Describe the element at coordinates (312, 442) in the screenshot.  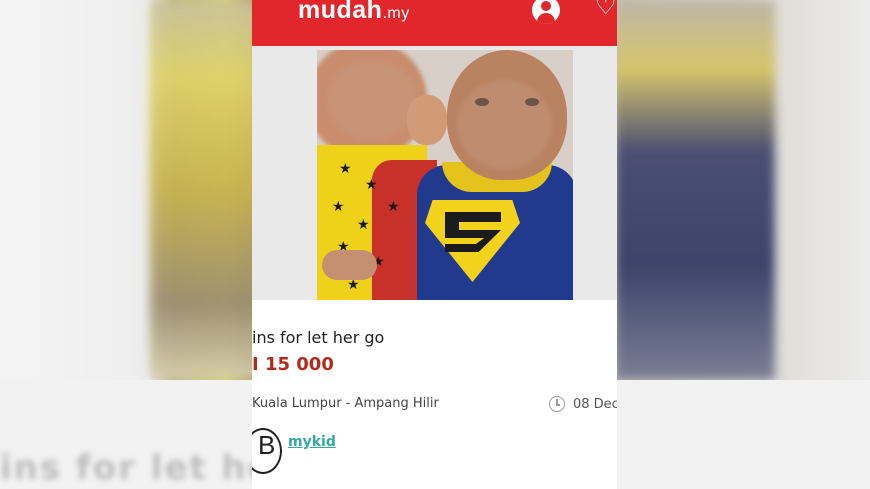
I see `seller-name-link: mykid` at that location.